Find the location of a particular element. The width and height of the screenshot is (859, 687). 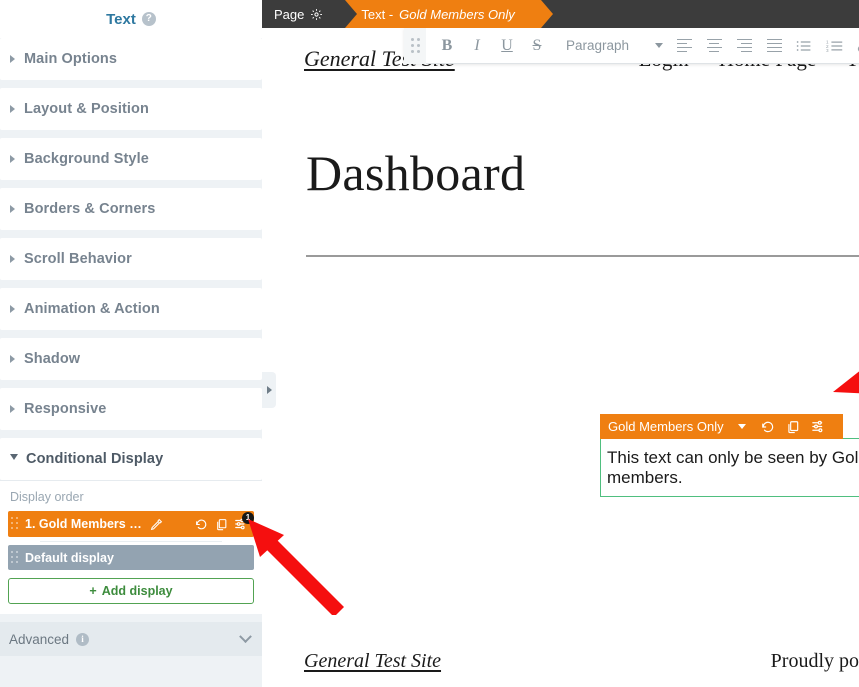

paragraph-style-value: Paragraph is located at coordinates (598, 45).